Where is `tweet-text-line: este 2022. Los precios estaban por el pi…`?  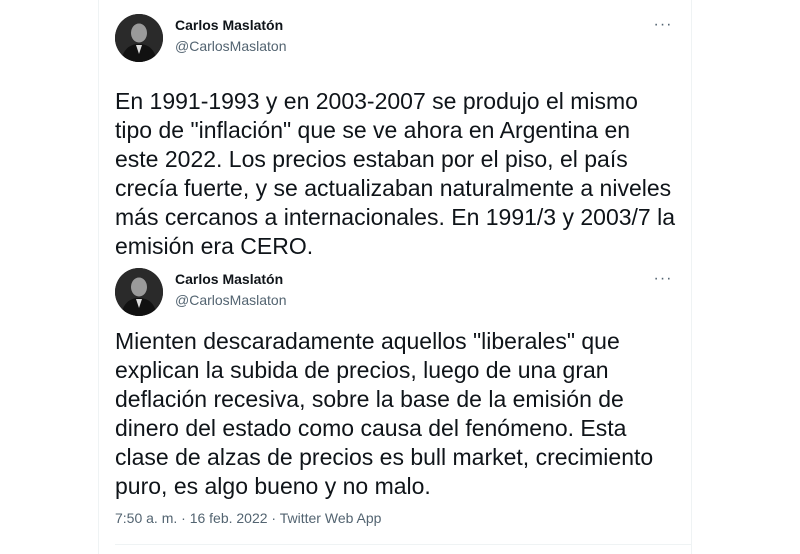 tweet-text-line: este 2022. Los precios estaban por el pi… is located at coordinates (371, 159).